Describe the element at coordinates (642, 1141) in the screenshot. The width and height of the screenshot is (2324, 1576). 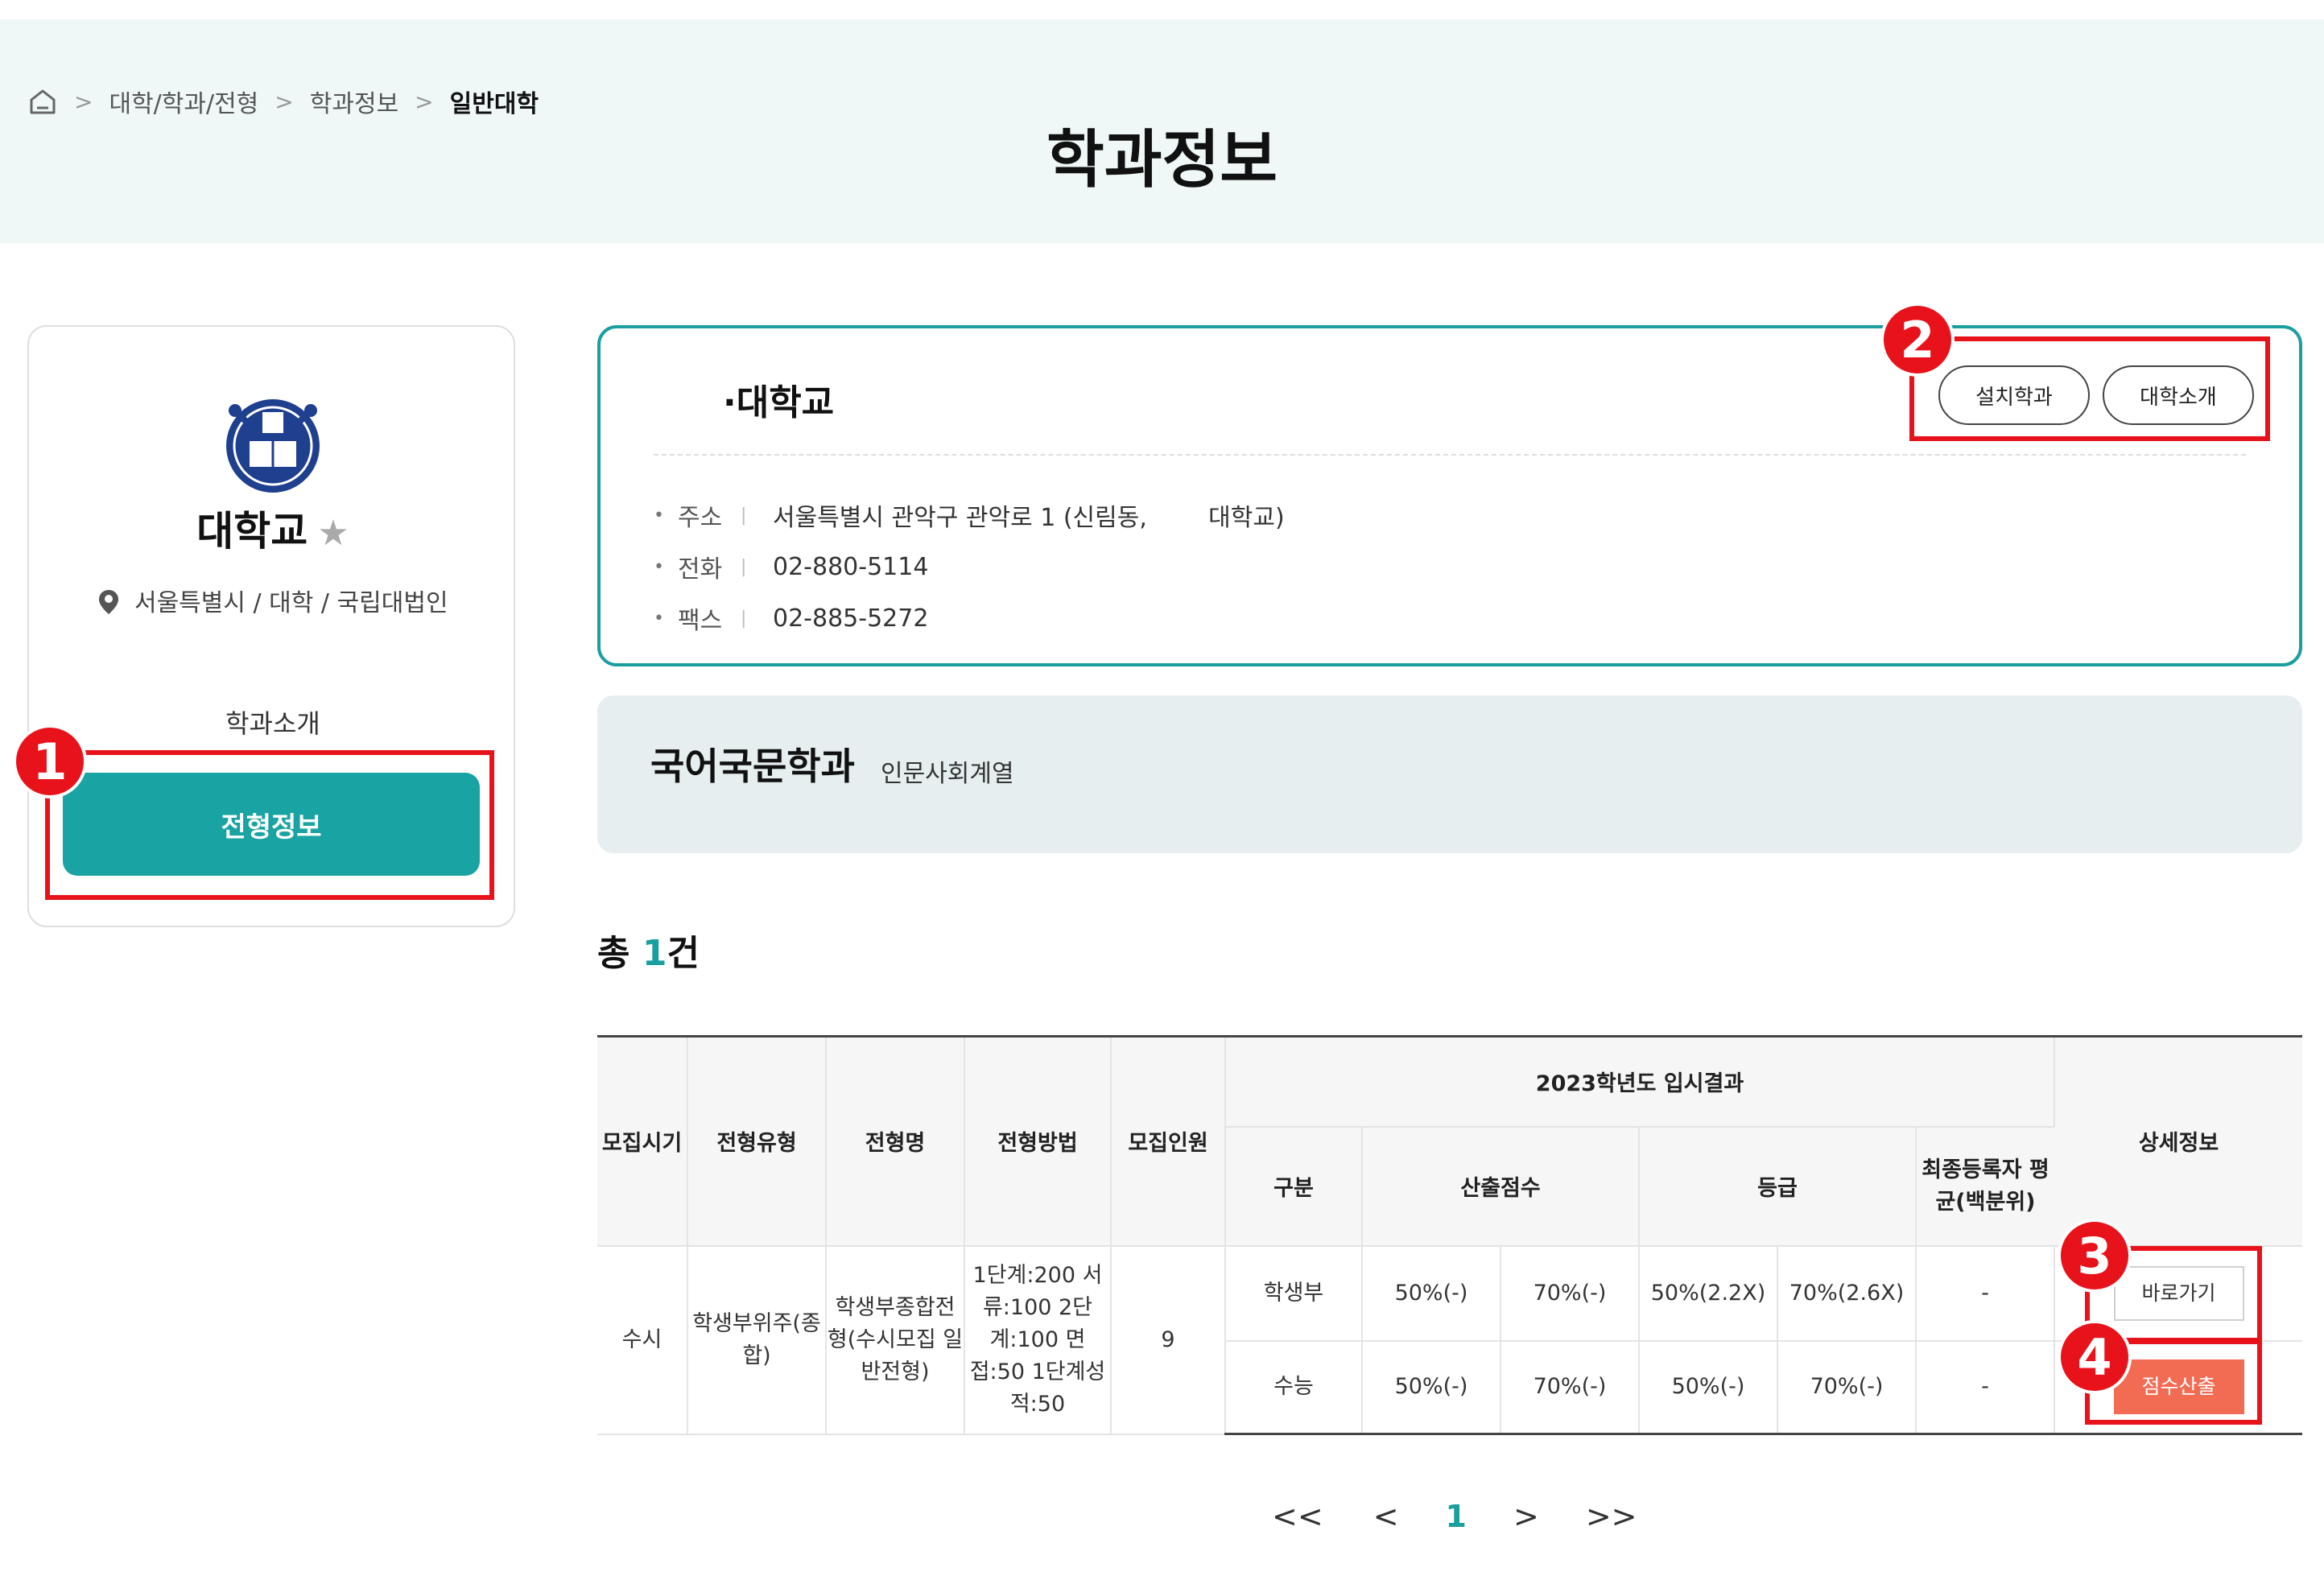
I see `header-period: 모집시기` at that location.